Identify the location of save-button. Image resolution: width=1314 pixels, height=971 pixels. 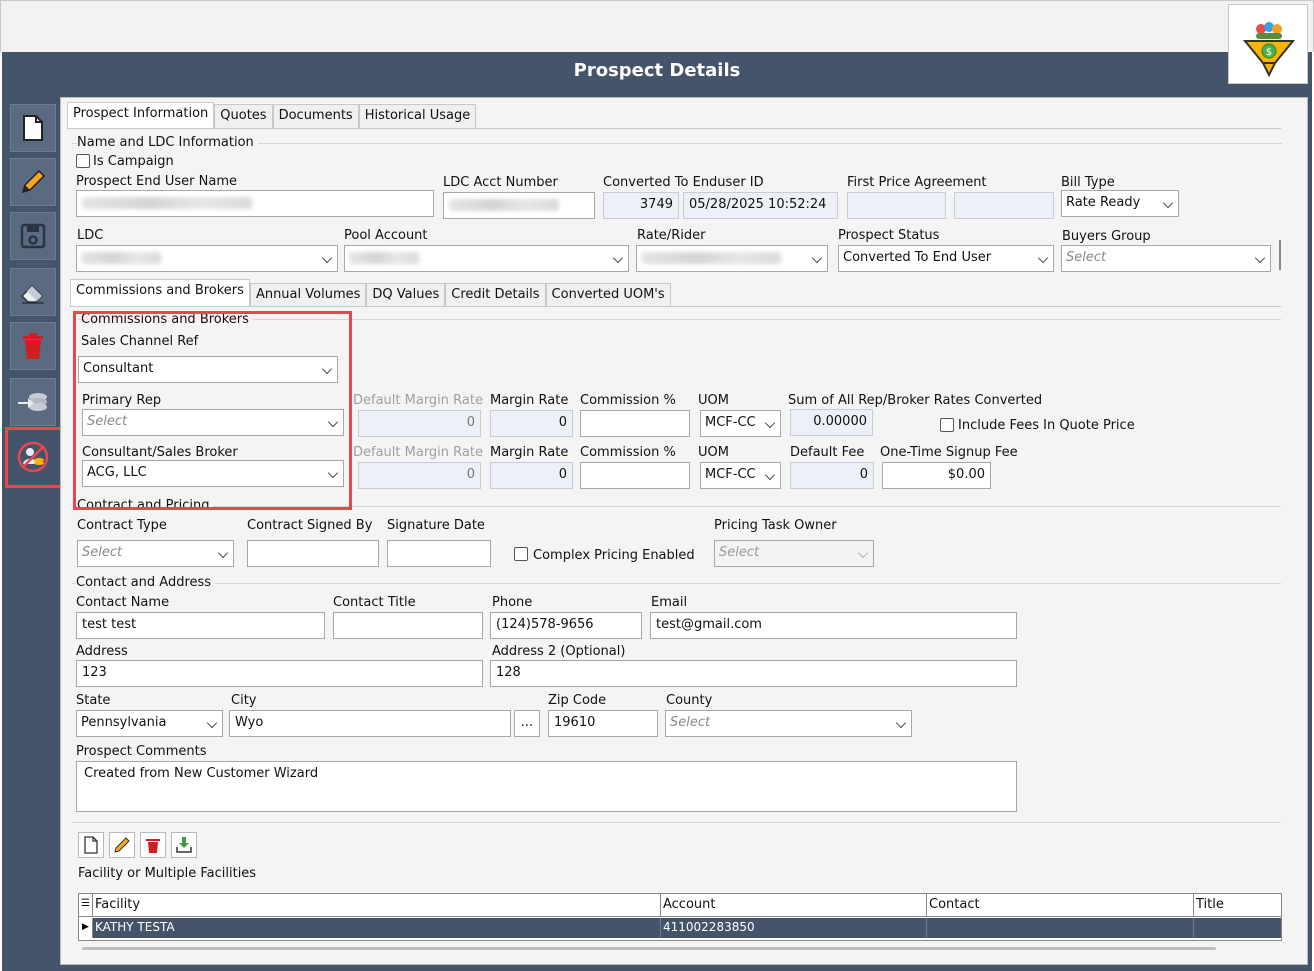
(33, 236).